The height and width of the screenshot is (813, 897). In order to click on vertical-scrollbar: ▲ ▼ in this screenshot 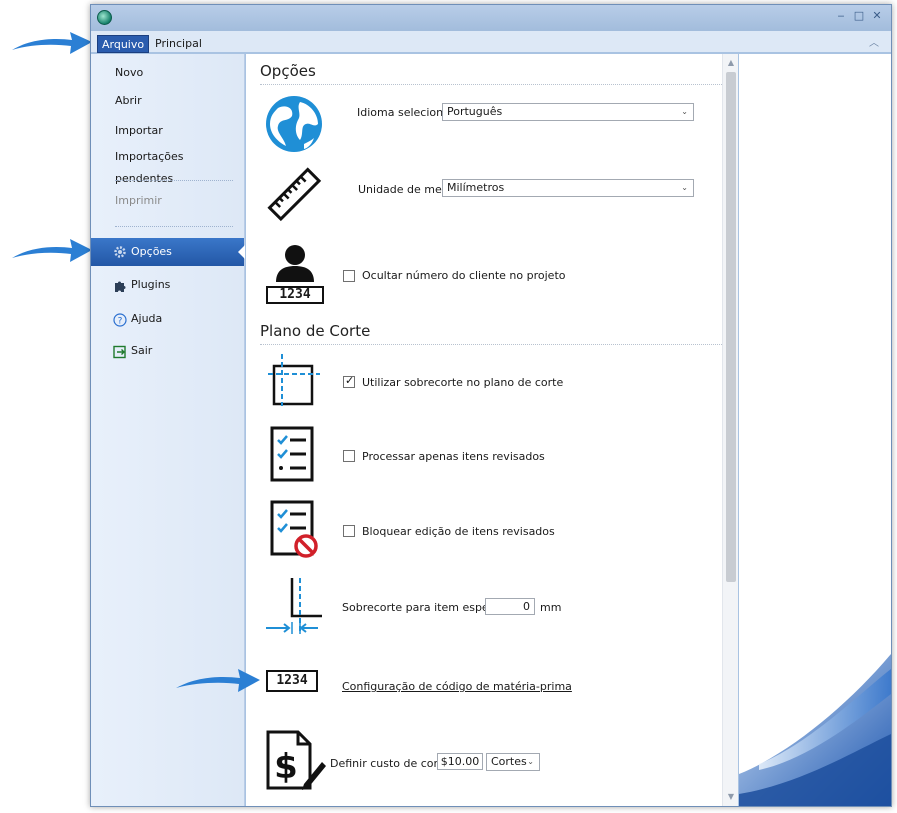, I will do `click(730, 430)`.